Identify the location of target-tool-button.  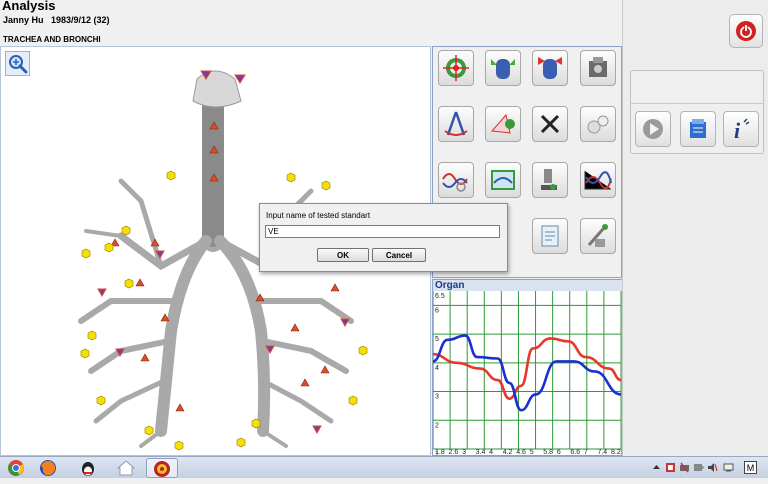
(456, 68).